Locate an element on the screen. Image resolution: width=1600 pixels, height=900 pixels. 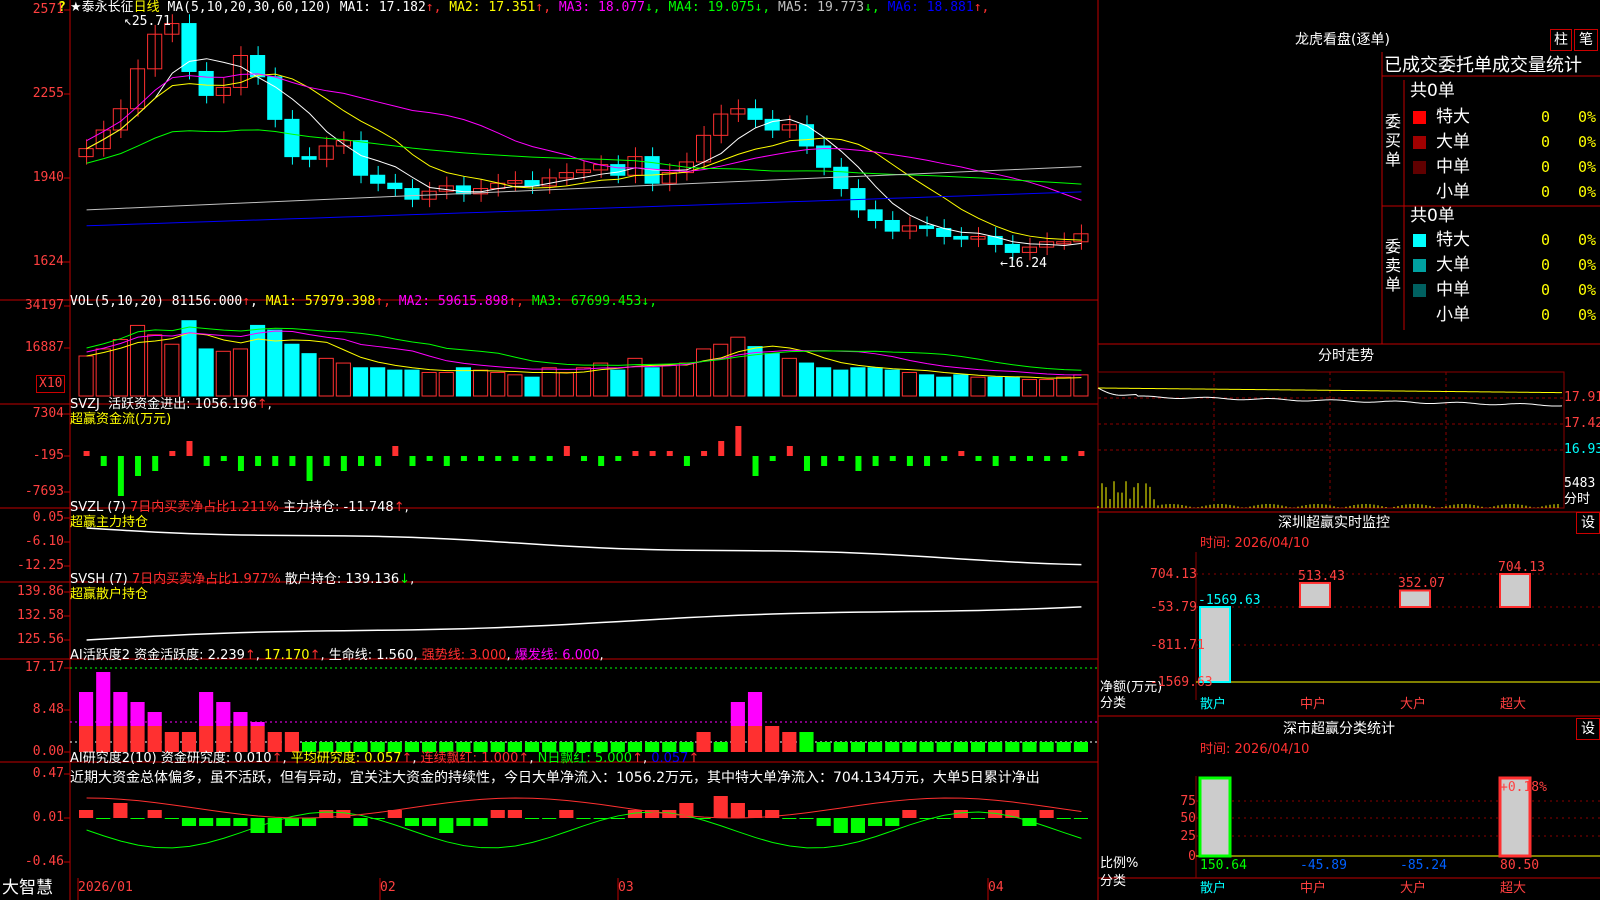
y-axis-label: 2571 is located at coordinates (48, 9).